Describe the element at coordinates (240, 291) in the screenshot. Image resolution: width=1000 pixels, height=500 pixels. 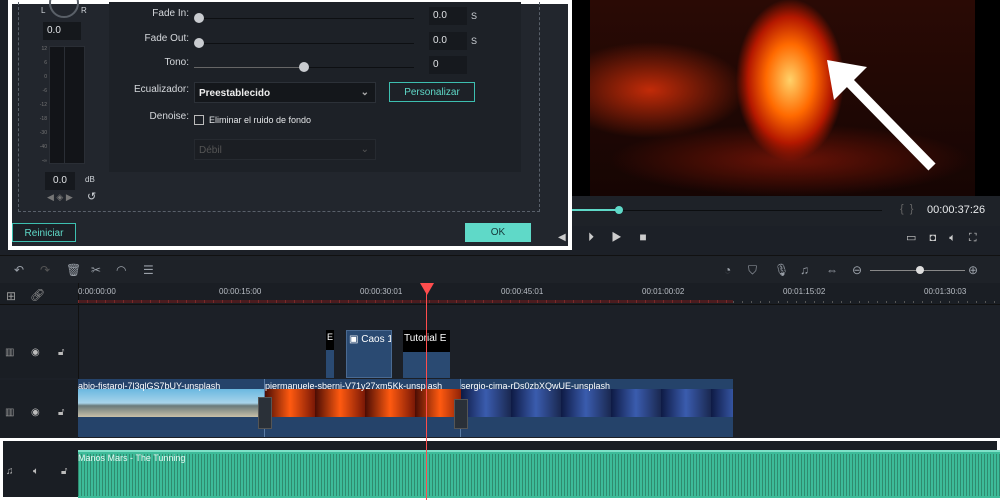
I see `ruler-tick-label: 00:00:15:00` at that location.